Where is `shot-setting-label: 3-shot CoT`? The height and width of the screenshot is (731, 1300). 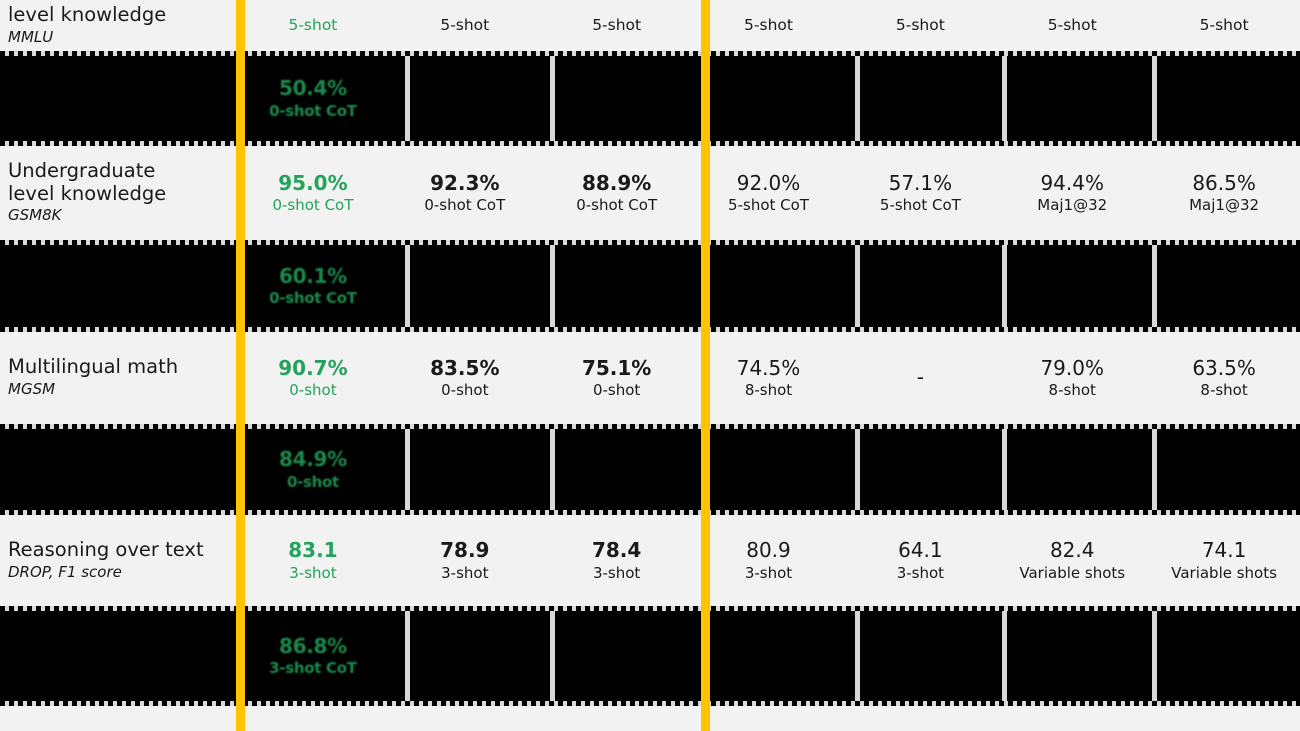 shot-setting-label: 3-shot CoT is located at coordinates (313, 668).